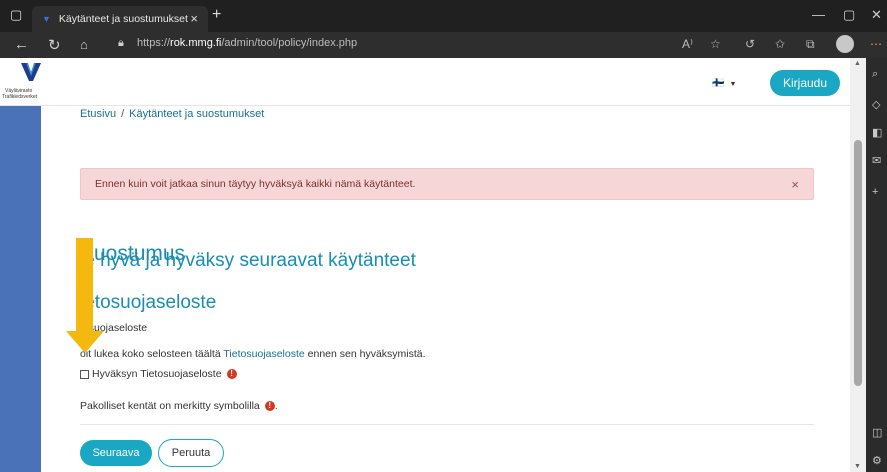 This screenshot has height=472, width=887. Describe the element at coordinates (733, 84) in the screenshot. I see `chevron-down-icon: ▼` at that location.